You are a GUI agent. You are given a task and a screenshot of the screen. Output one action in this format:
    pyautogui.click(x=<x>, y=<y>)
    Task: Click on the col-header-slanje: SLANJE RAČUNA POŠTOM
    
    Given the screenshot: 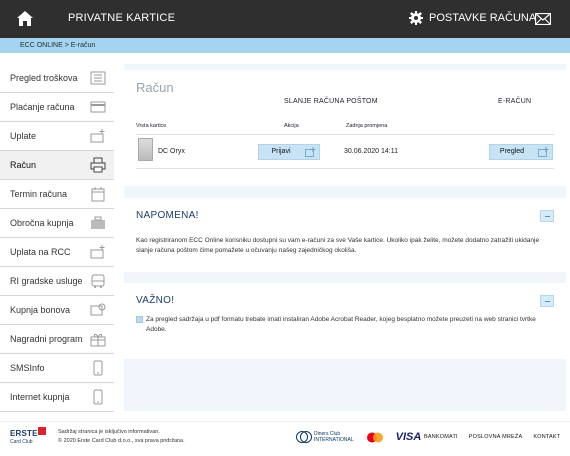 What is the action you would take?
    pyautogui.click(x=331, y=101)
    